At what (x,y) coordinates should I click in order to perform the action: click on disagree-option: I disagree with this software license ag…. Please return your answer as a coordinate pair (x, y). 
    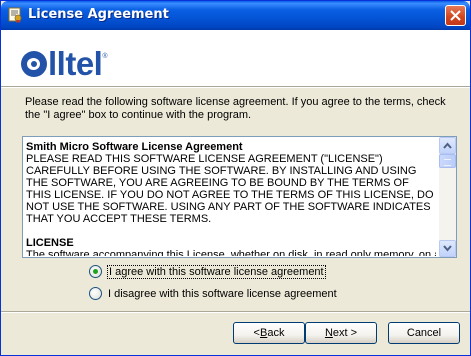
    Looking at the image, I should click on (213, 293).